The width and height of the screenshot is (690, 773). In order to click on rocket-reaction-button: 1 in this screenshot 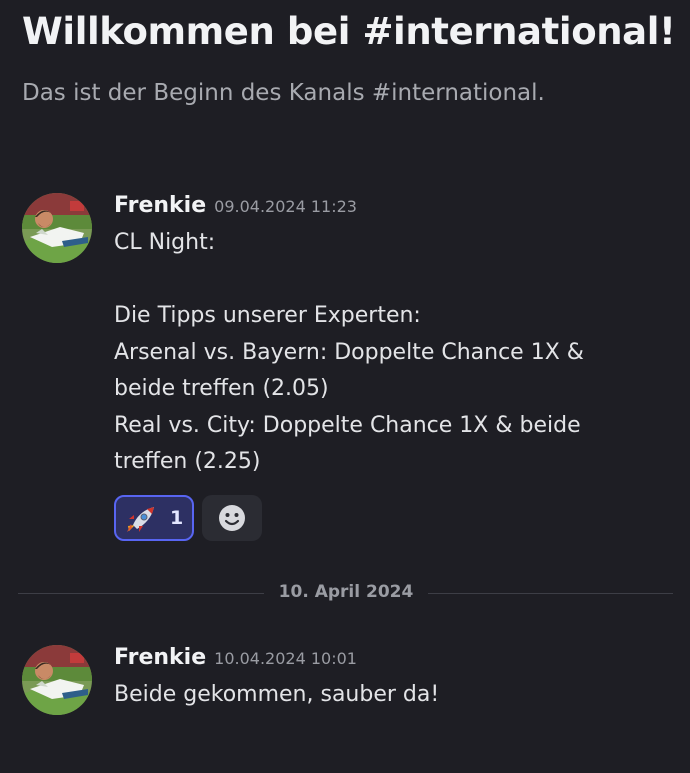, I will do `click(154, 518)`.